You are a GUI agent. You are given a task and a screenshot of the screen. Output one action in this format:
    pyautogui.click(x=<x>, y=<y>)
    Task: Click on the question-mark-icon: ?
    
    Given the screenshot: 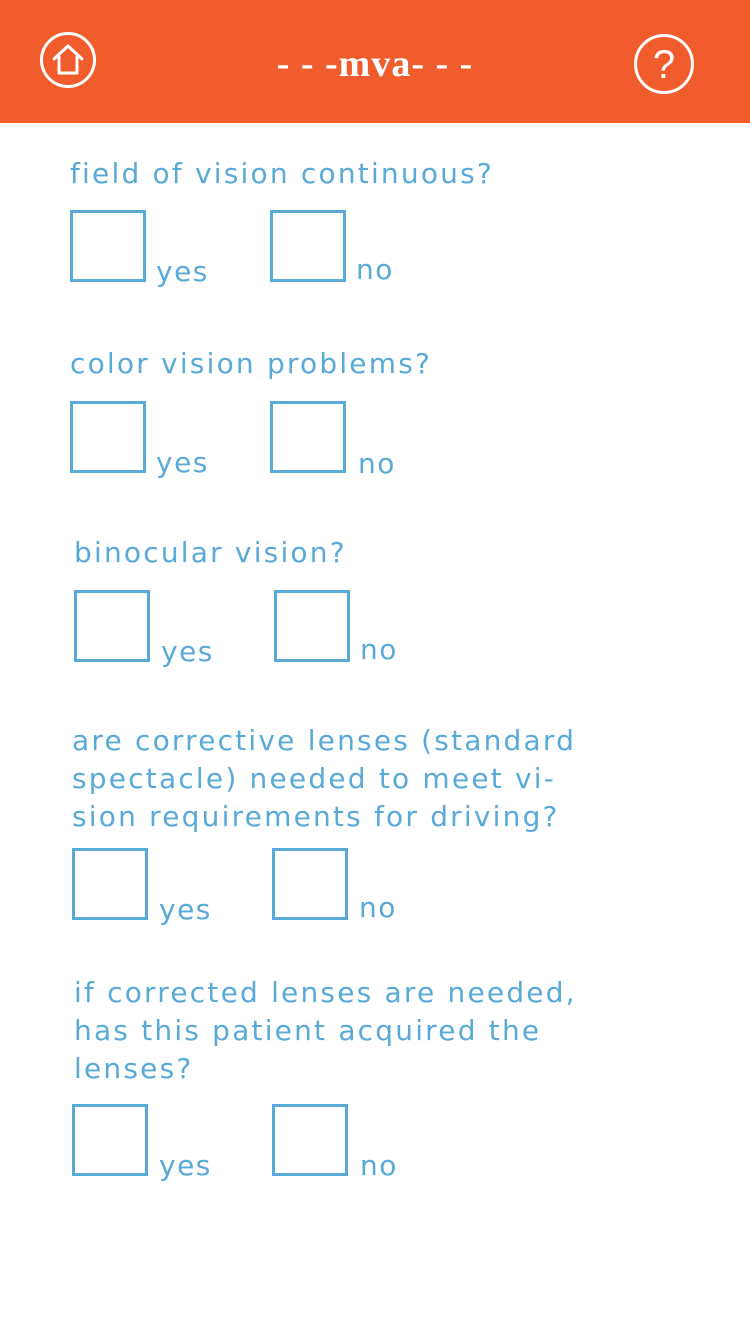 What is the action you would take?
    pyautogui.click(x=664, y=65)
    